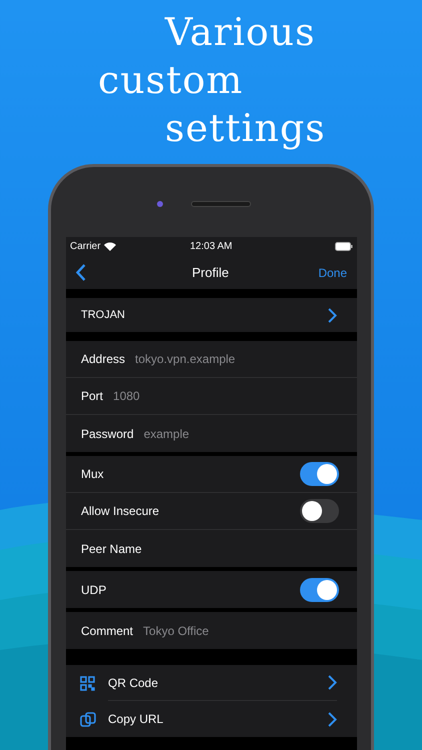 Image resolution: width=422 pixels, height=750 pixels. Describe the element at coordinates (160, 204) in the screenshot. I see `camera-icon` at that location.